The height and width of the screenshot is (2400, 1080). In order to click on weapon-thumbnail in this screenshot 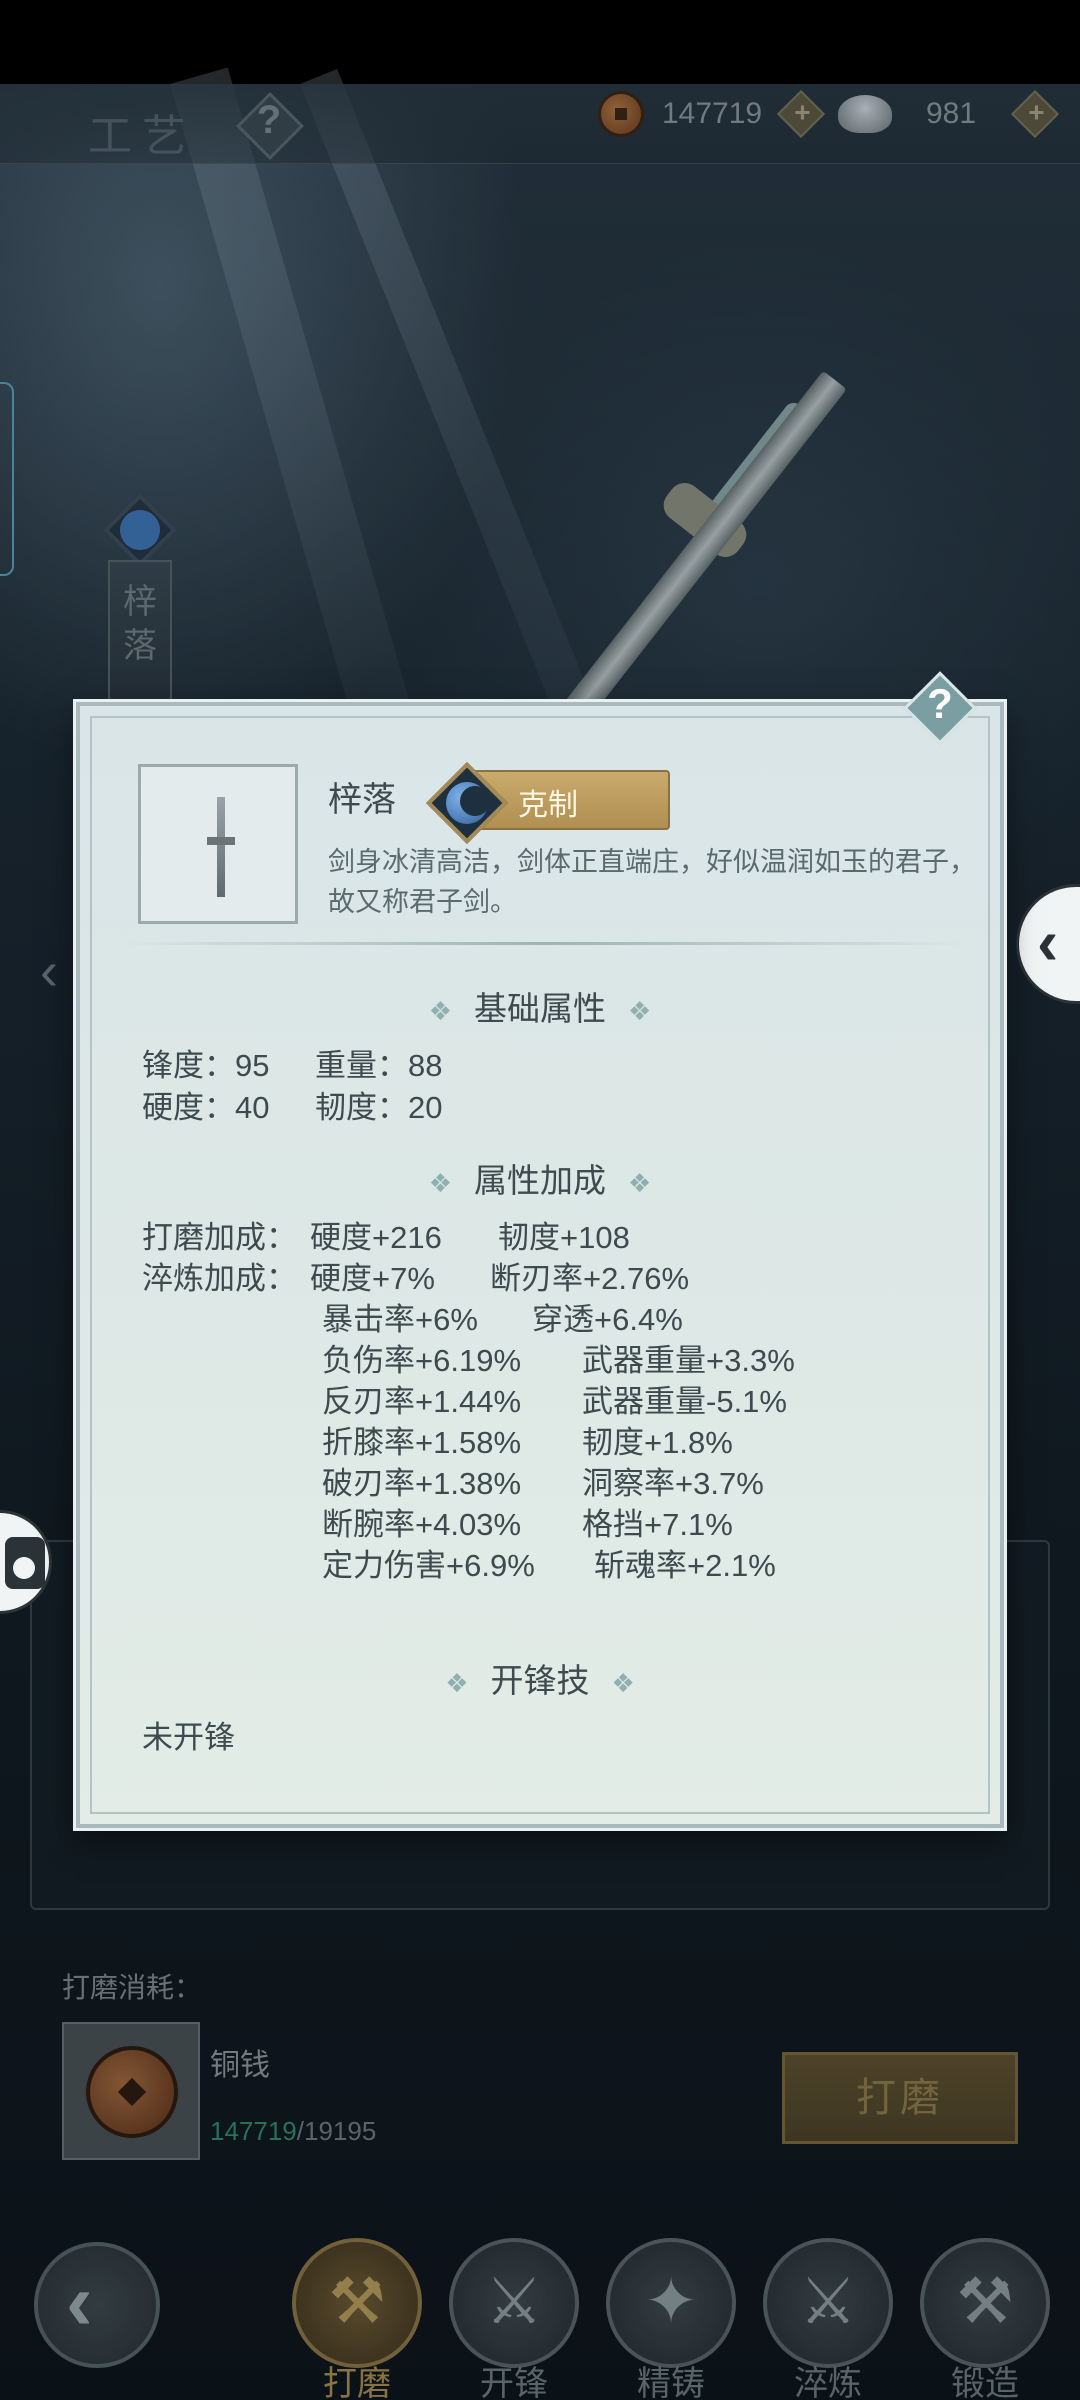, I will do `click(218, 844)`.